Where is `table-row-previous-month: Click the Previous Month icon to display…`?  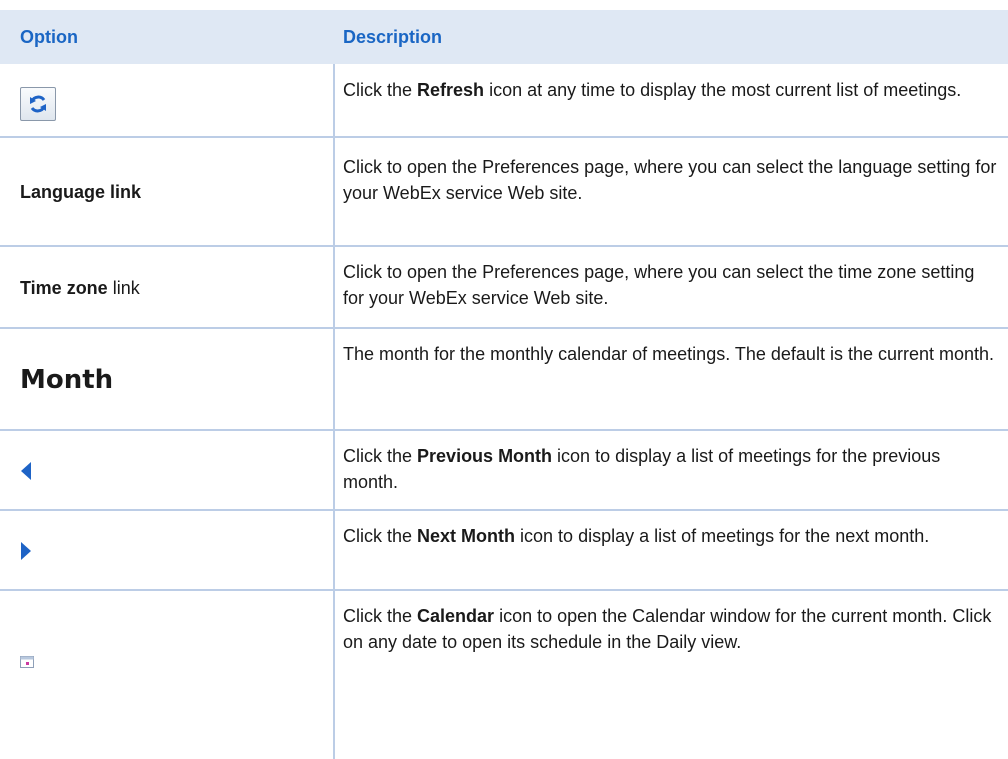 table-row-previous-month: Click the Previous Month icon to display… is located at coordinates (504, 471).